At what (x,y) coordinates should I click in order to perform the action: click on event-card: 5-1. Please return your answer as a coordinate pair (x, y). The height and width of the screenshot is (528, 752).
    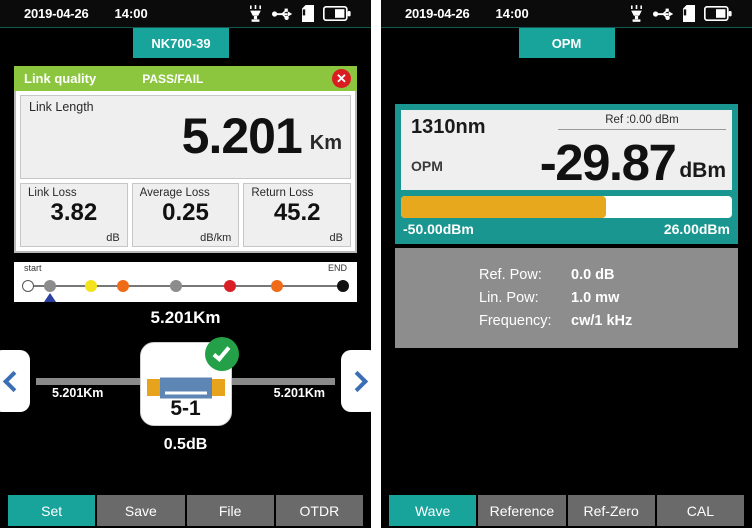
    Looking at the image, I should click on (189, 381).